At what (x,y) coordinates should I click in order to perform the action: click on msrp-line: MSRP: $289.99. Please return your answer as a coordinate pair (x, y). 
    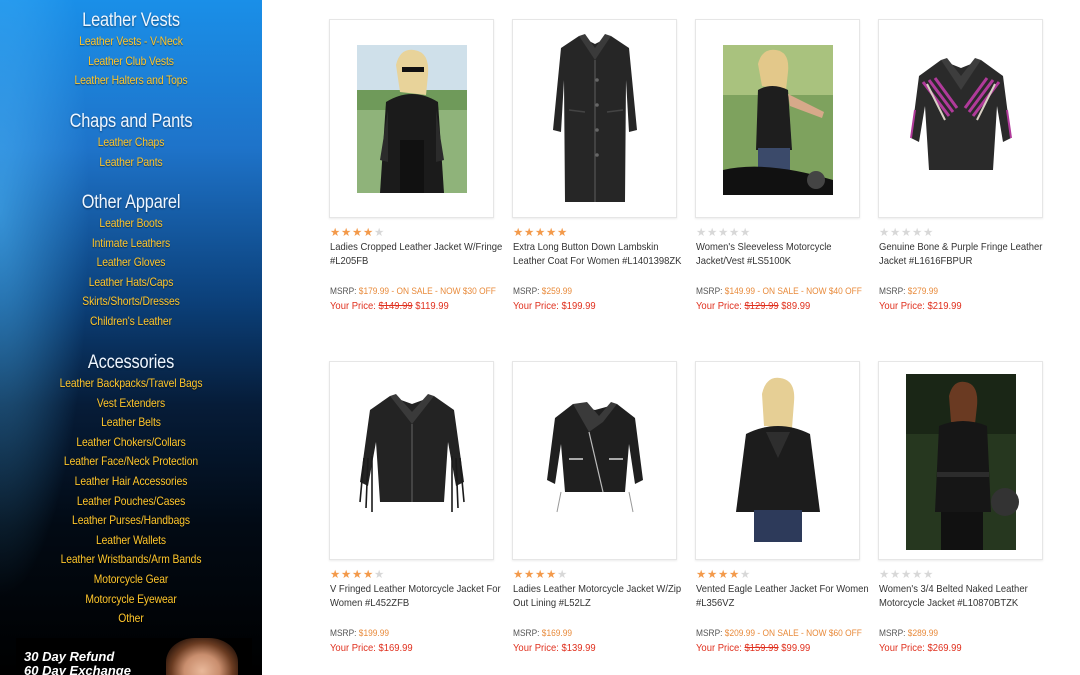
    Looking at the image, I should click on (908, 633).